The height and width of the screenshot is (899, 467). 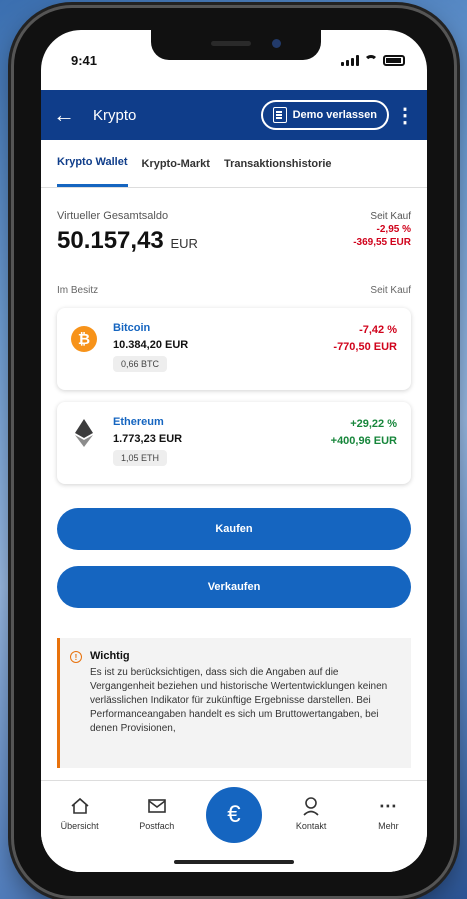 What do you see at coordinates (390, 290) in the screenshot?
I see `holdings-since-label: Seit Kauf` at bounding box center [390, 290].